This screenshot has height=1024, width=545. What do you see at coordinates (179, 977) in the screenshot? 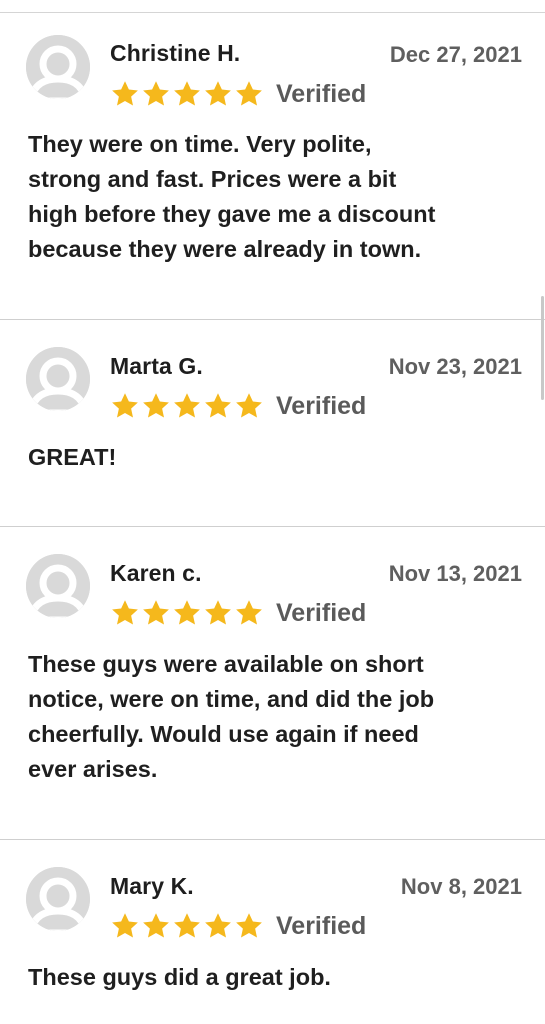
I see `review-text: These guys did a great job.` at bounding box center [179, 977].